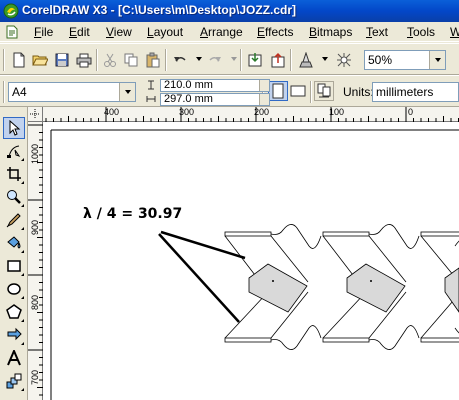  Describe the element at coordinates (35, 153) in the screenshot. I see `ruler-label: 1000` at that location.